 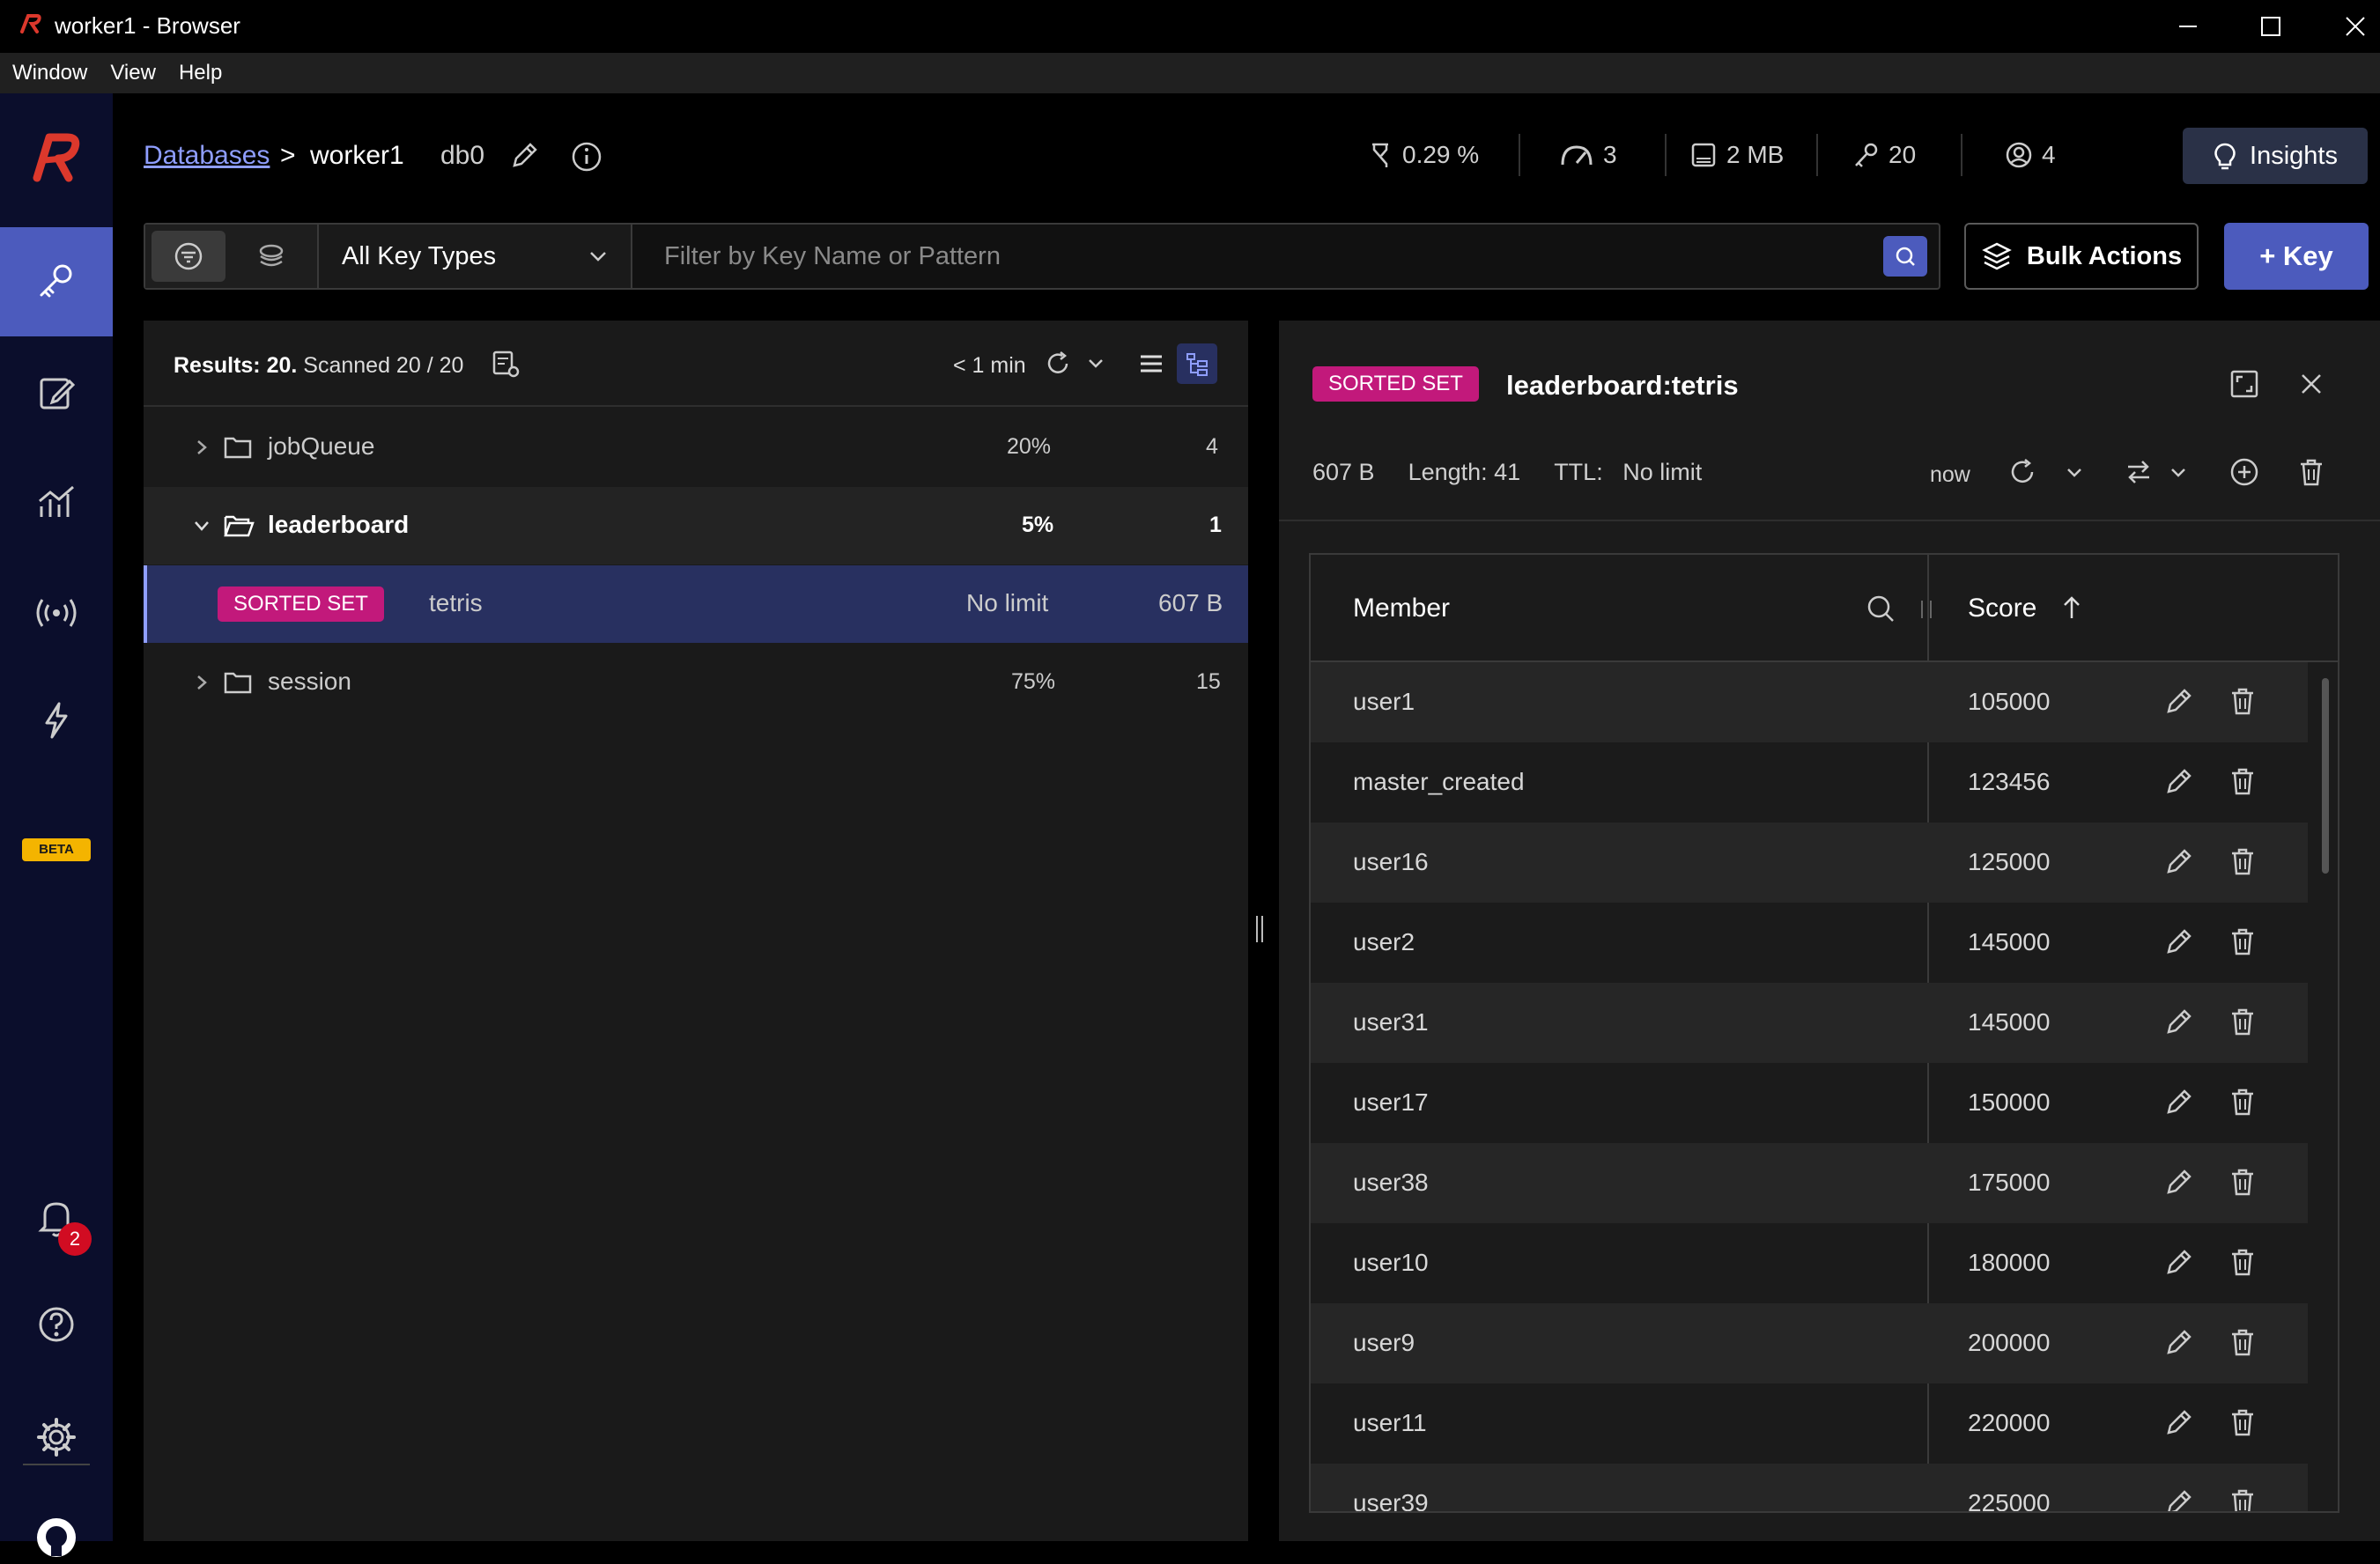 What do you see at coordinates (56, 156) in the screenshot?
I see `redis-logo-icon` at bounding box center [56, 156].